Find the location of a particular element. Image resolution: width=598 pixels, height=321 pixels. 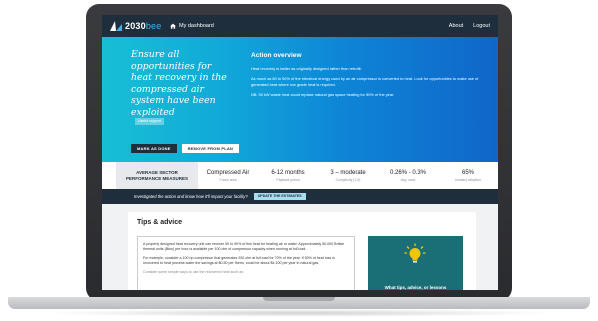

stat-complexity: 3 – moderate Complexity (1-5) is located at coordinates (348, 175).